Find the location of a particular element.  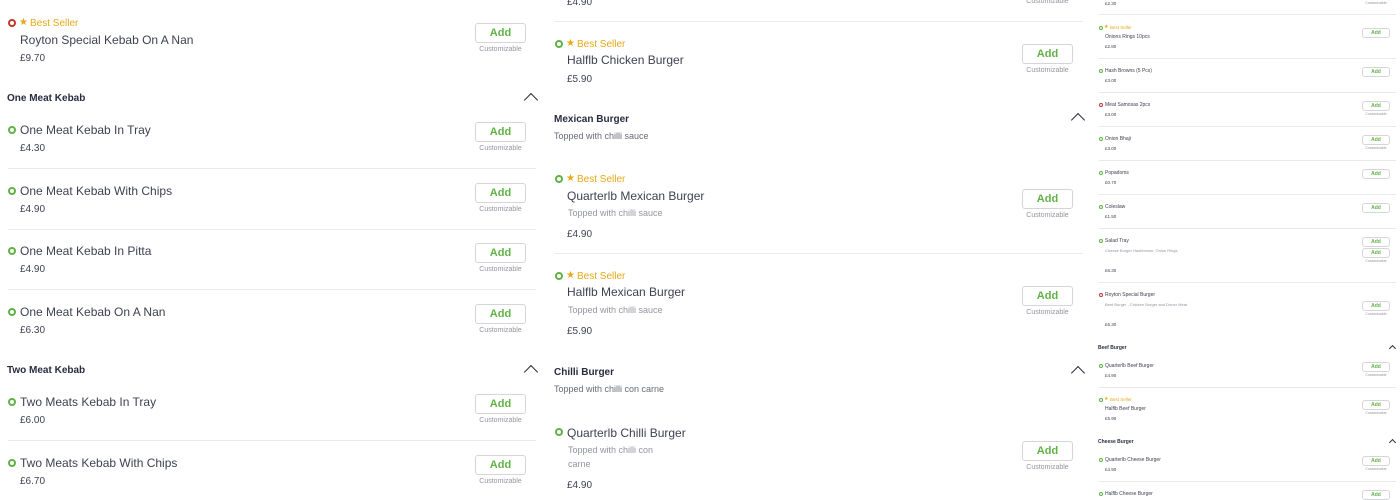

item-description: Cheese Burger Hashbrown, Onion Rings is located at coordinates (1141, 250).